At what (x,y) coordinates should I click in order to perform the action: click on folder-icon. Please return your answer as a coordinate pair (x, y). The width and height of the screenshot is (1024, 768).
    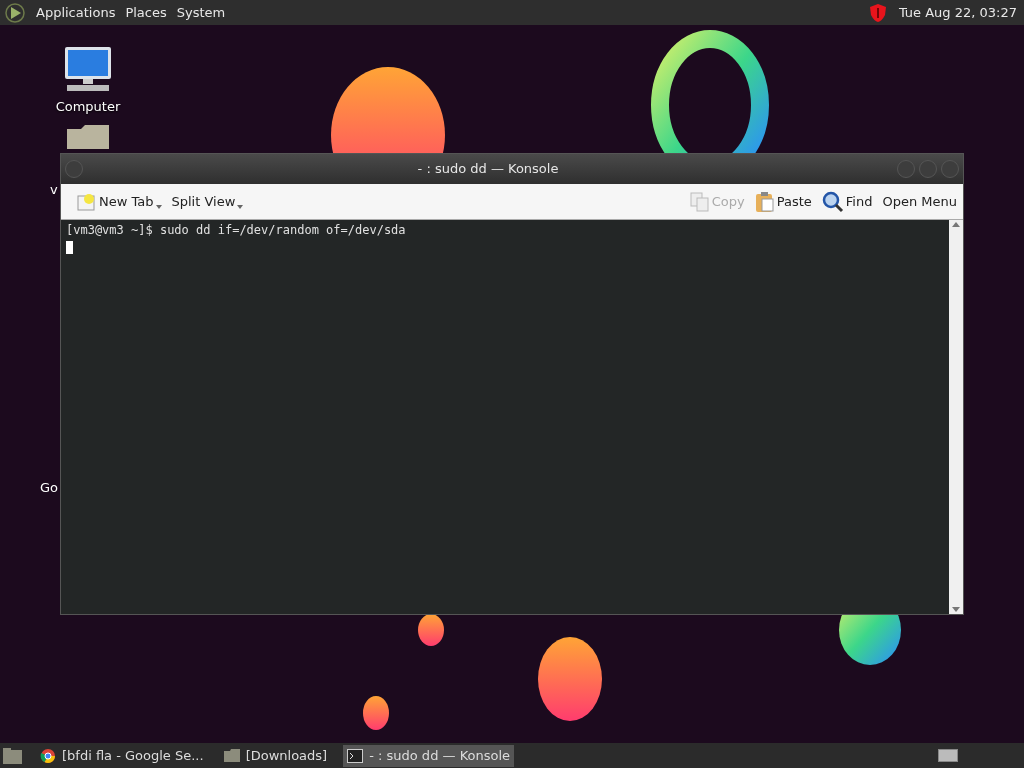
    Looking at the image, I should click on (231, 755).